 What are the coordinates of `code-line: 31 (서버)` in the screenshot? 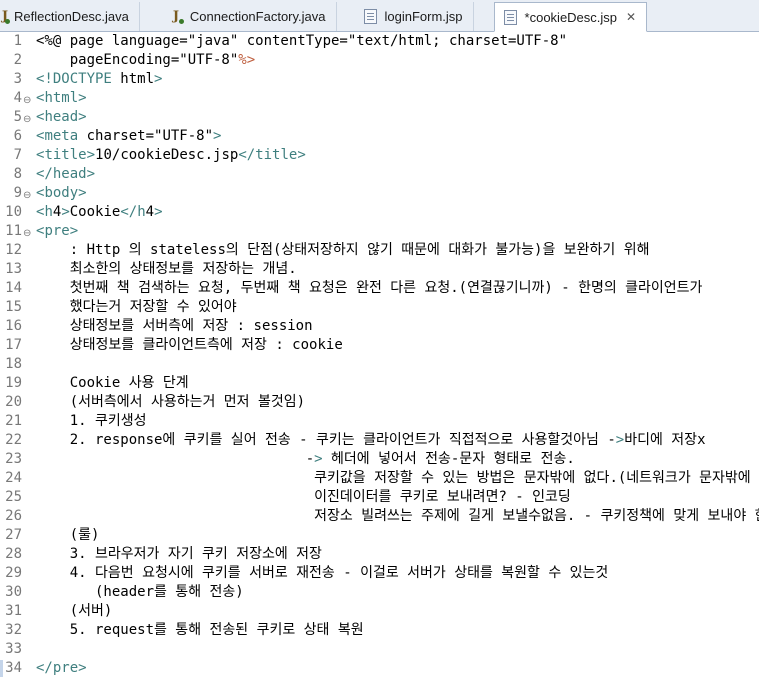 It's located at (379, 611).